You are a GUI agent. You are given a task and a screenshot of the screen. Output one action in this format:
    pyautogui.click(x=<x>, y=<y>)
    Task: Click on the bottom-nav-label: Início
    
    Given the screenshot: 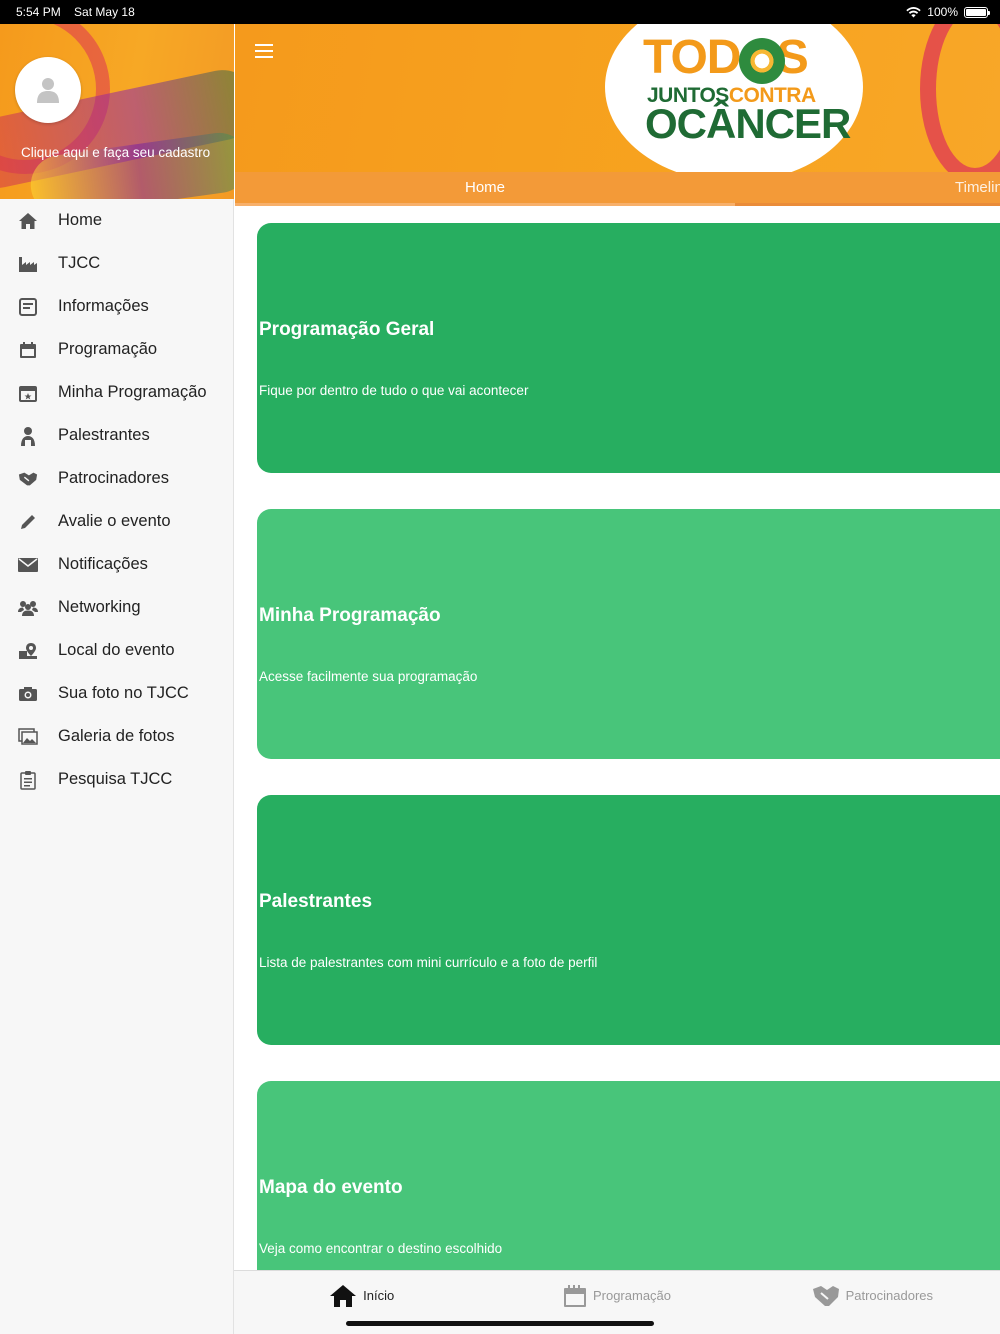 What is the action you would take?
    pyautogui.click(x=379, y=1295)
    